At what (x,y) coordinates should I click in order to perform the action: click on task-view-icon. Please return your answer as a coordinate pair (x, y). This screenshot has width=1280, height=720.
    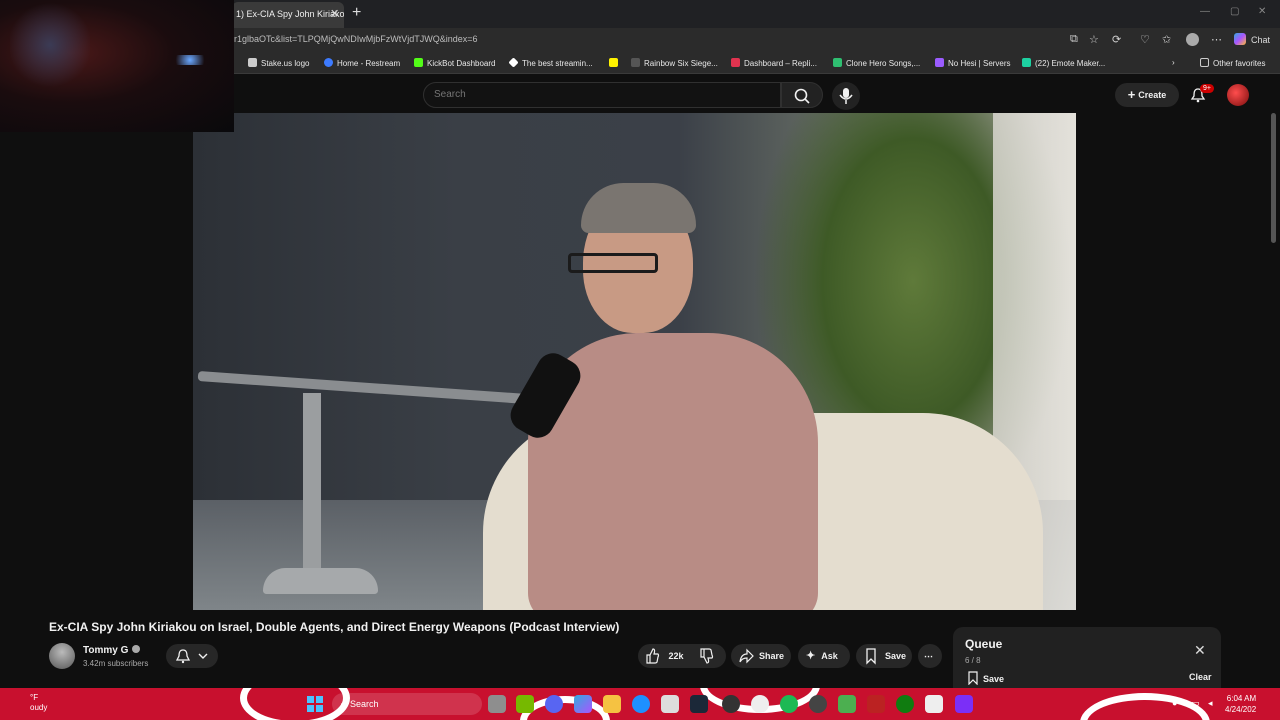
    Looking at the image, I should click on (497, 704).